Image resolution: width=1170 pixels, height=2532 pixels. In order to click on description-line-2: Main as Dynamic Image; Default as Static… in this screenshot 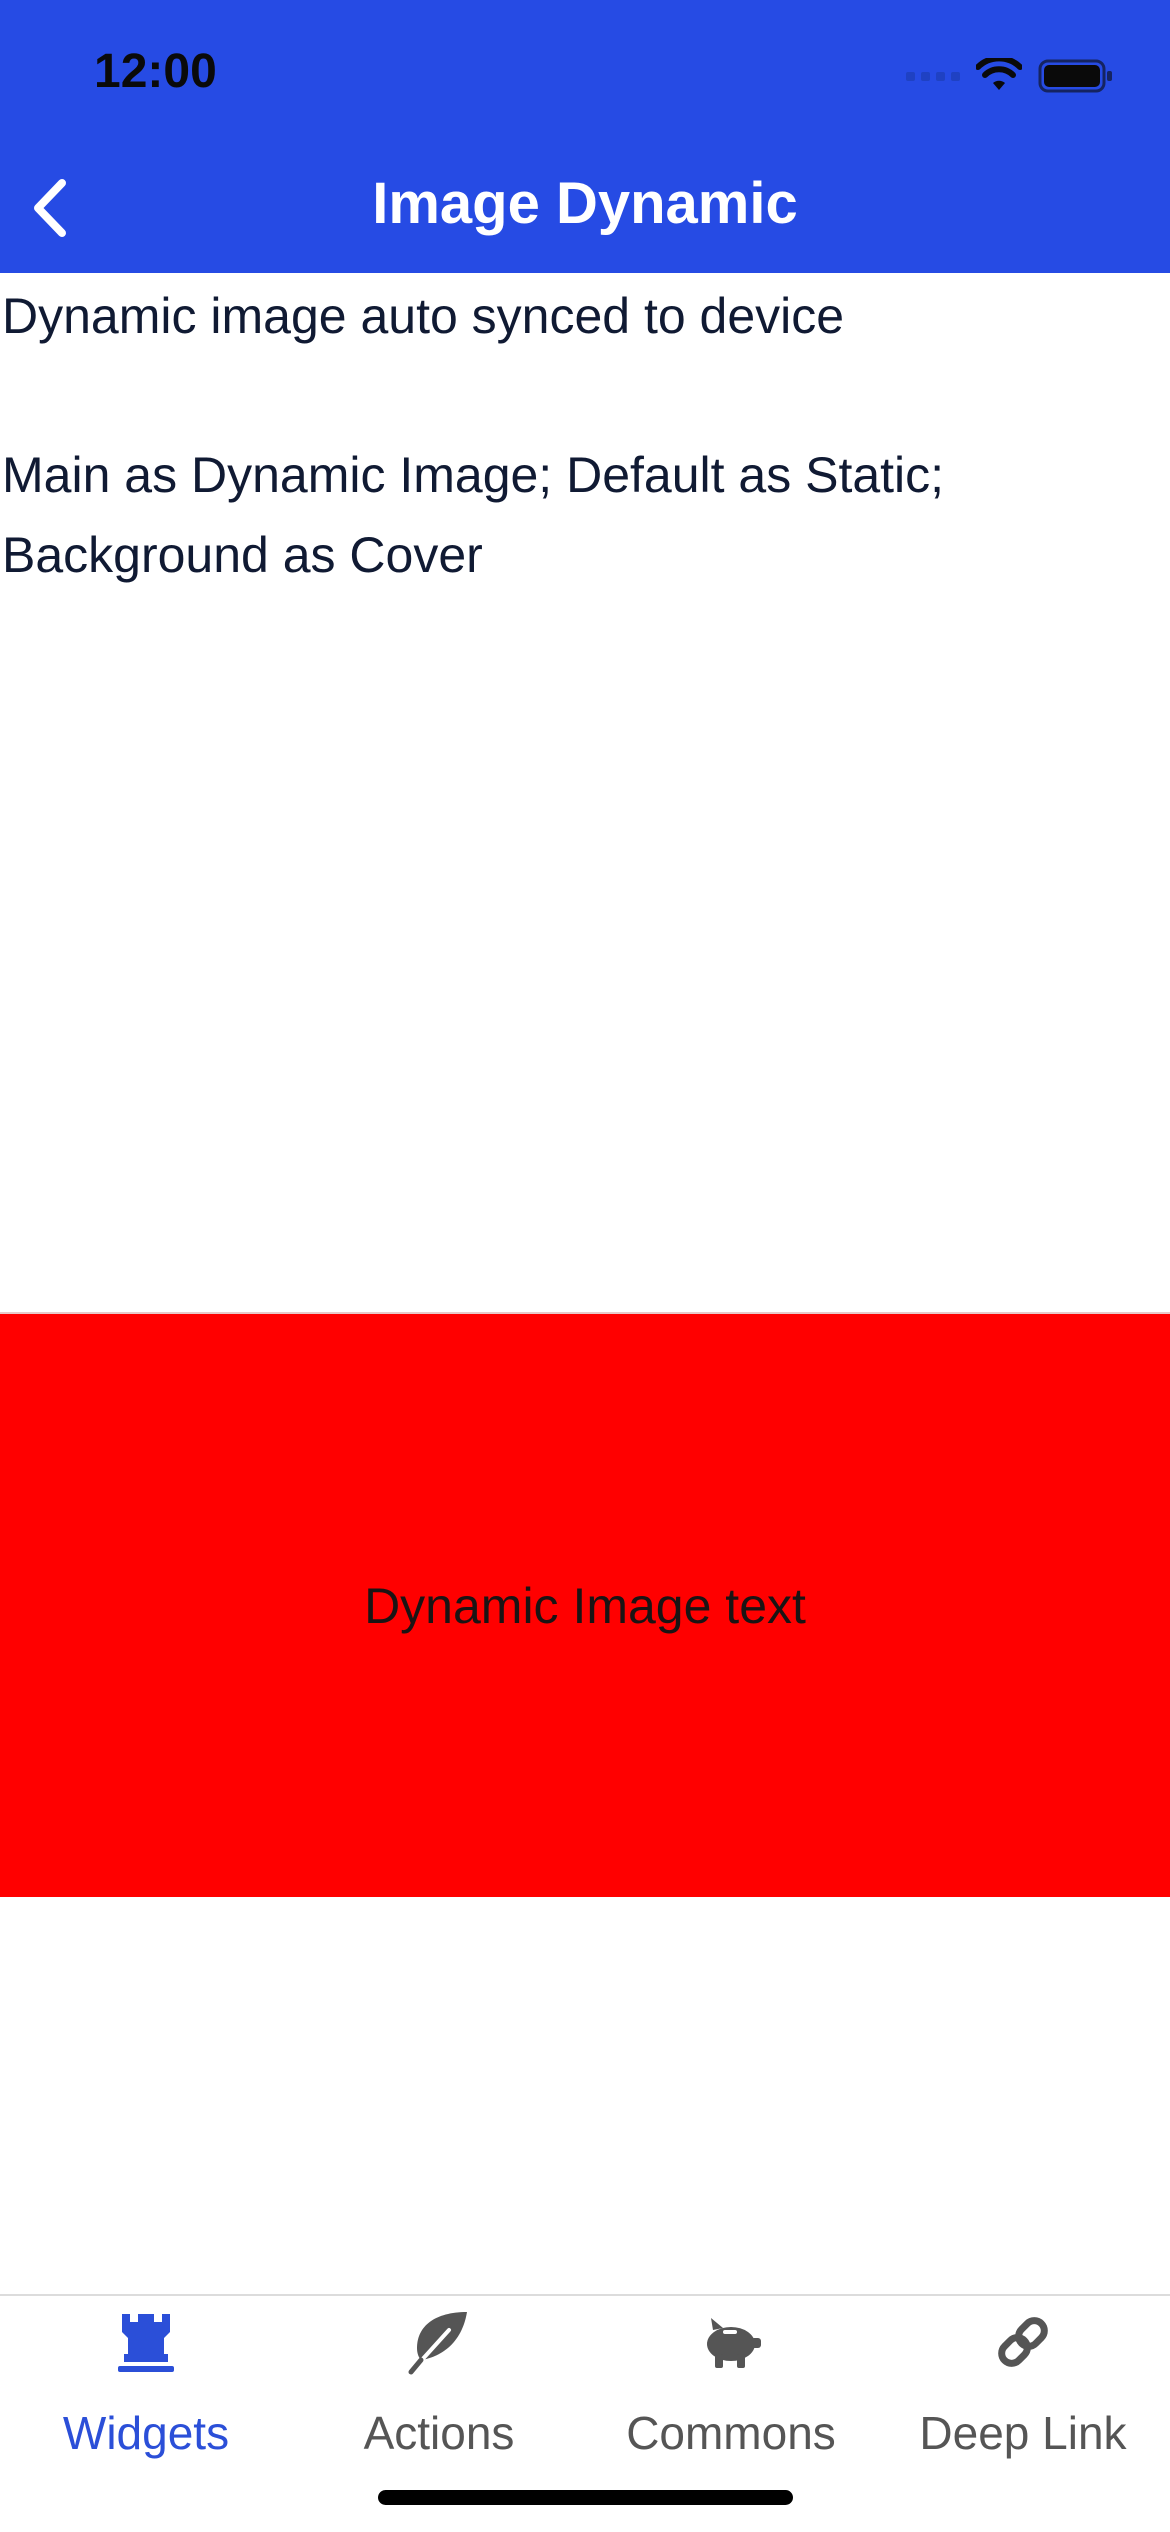, I will do `click(473, 515)`.